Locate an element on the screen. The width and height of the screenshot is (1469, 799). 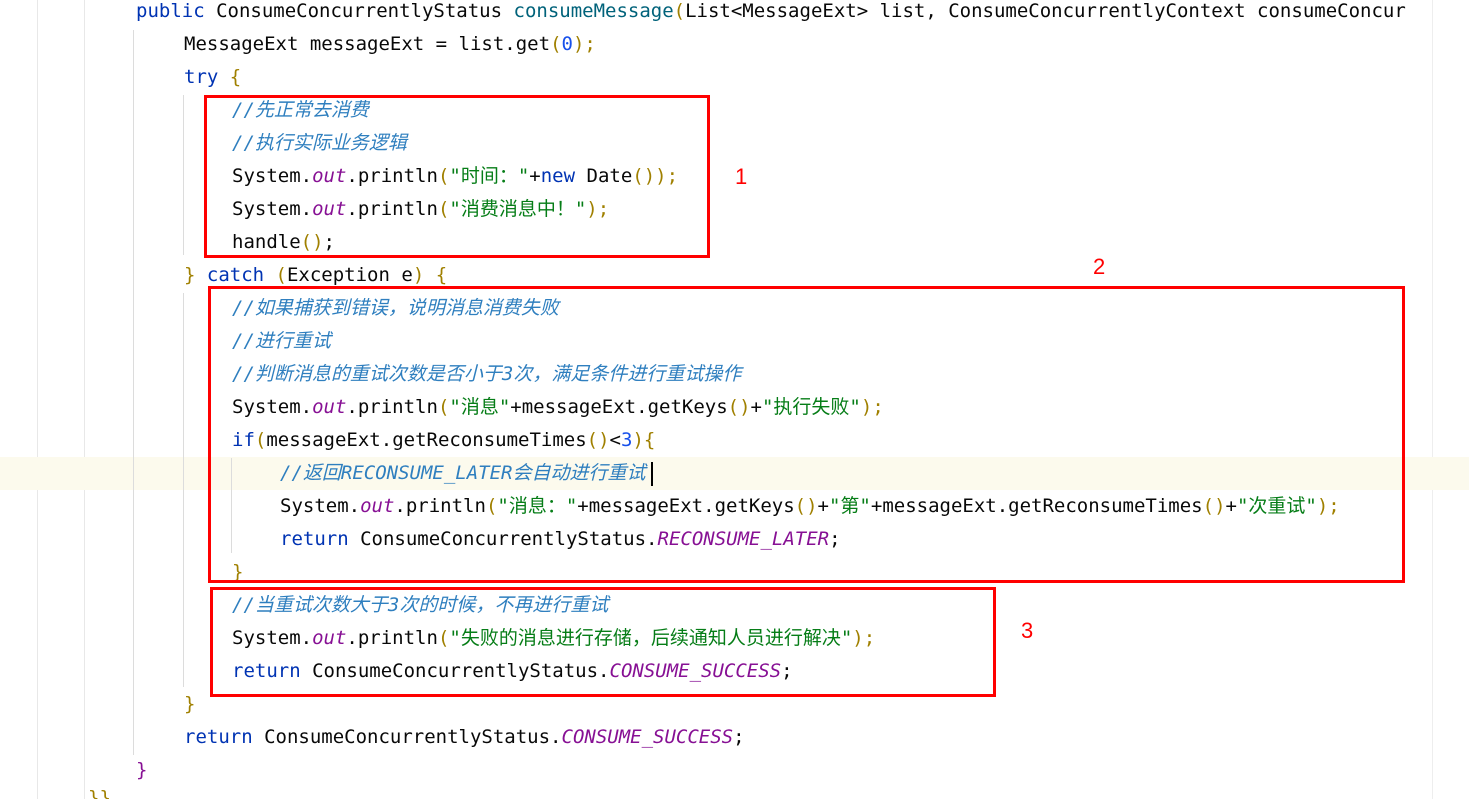
right-margin-guide is located at coordinates (1432, 399).